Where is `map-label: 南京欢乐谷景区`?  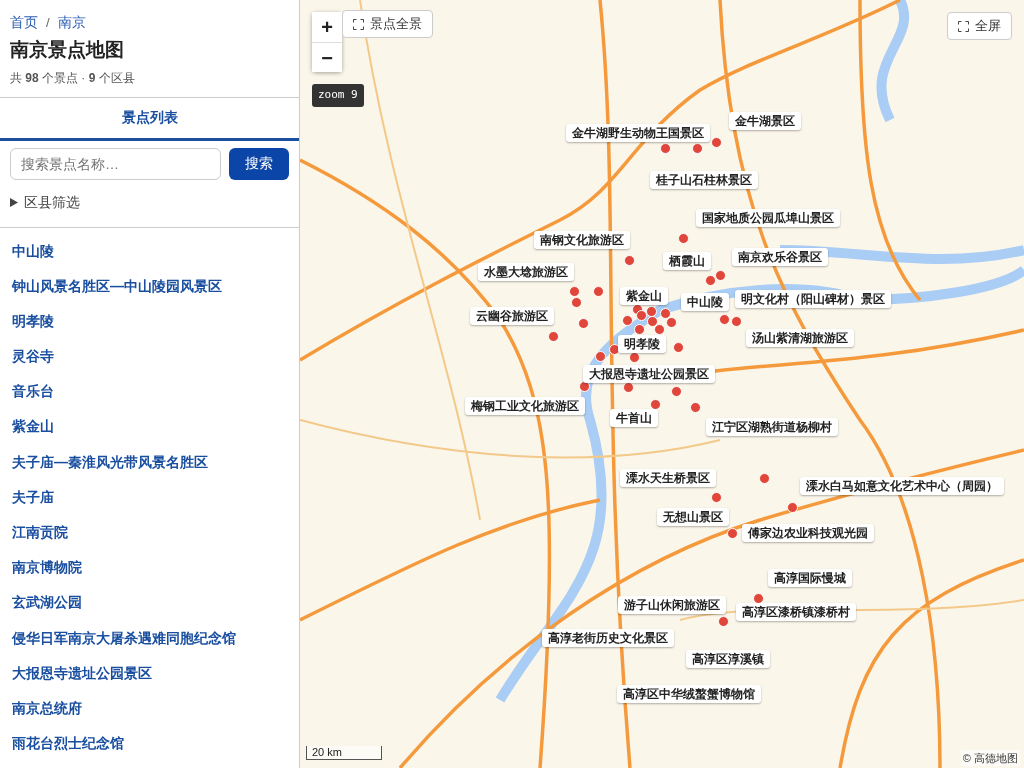 map-label: 南京欢乐谷景区 is located at coordinates (780, 257).